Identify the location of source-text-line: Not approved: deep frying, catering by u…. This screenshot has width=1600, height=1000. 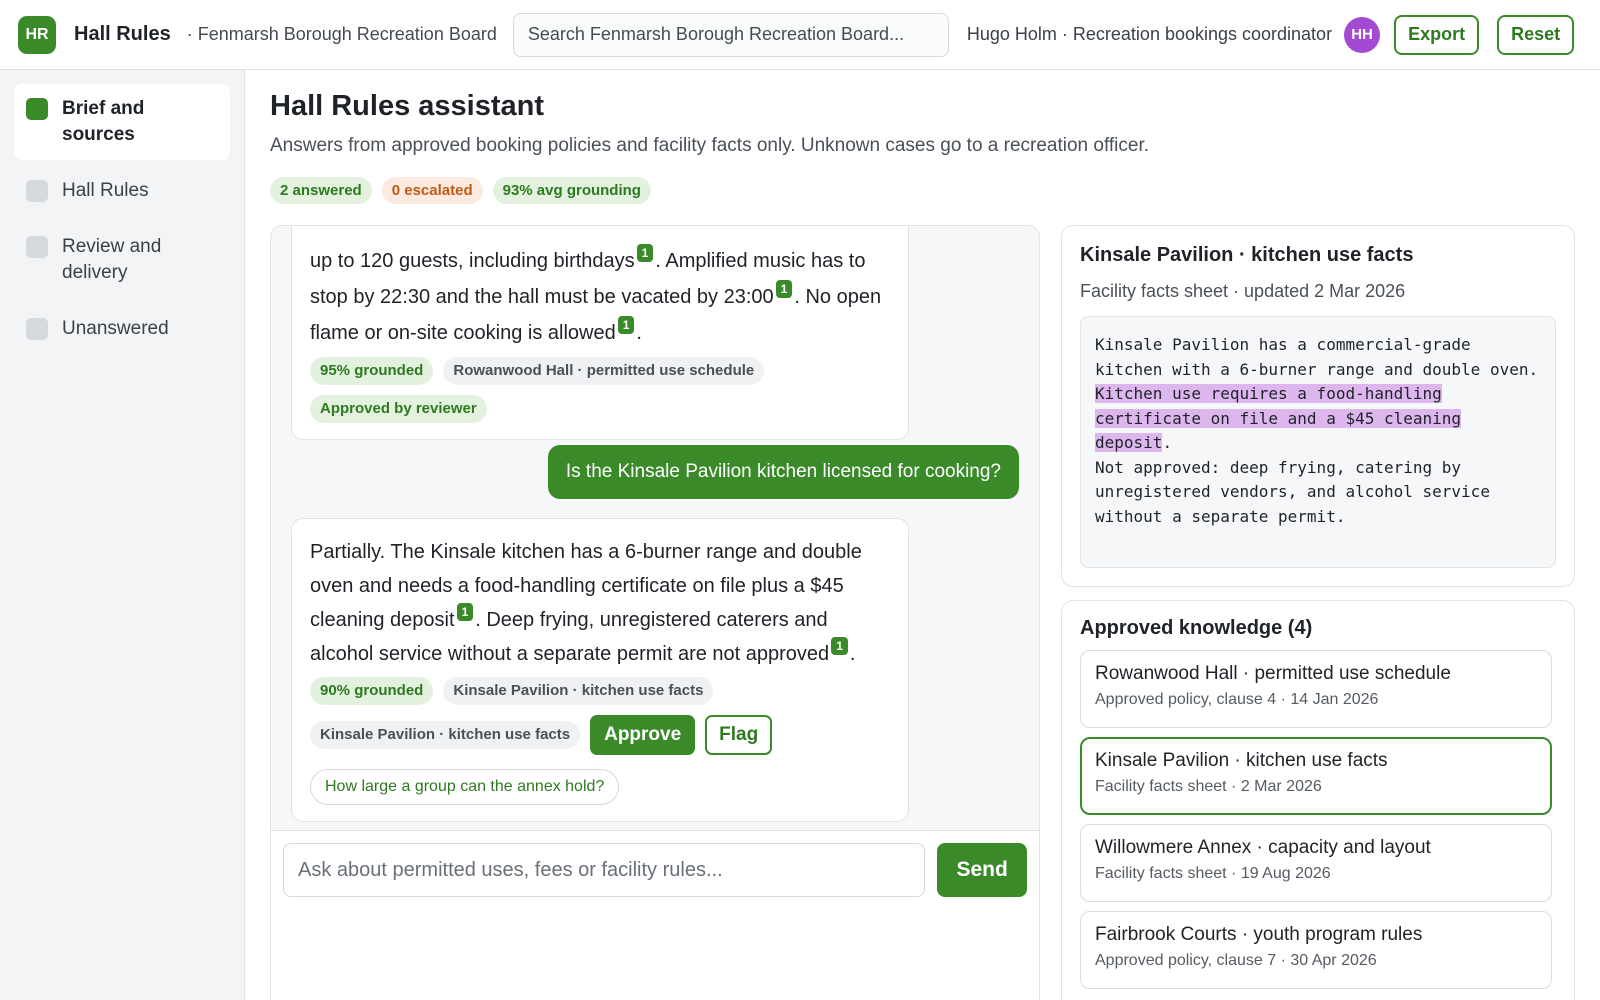
(1292, 491).